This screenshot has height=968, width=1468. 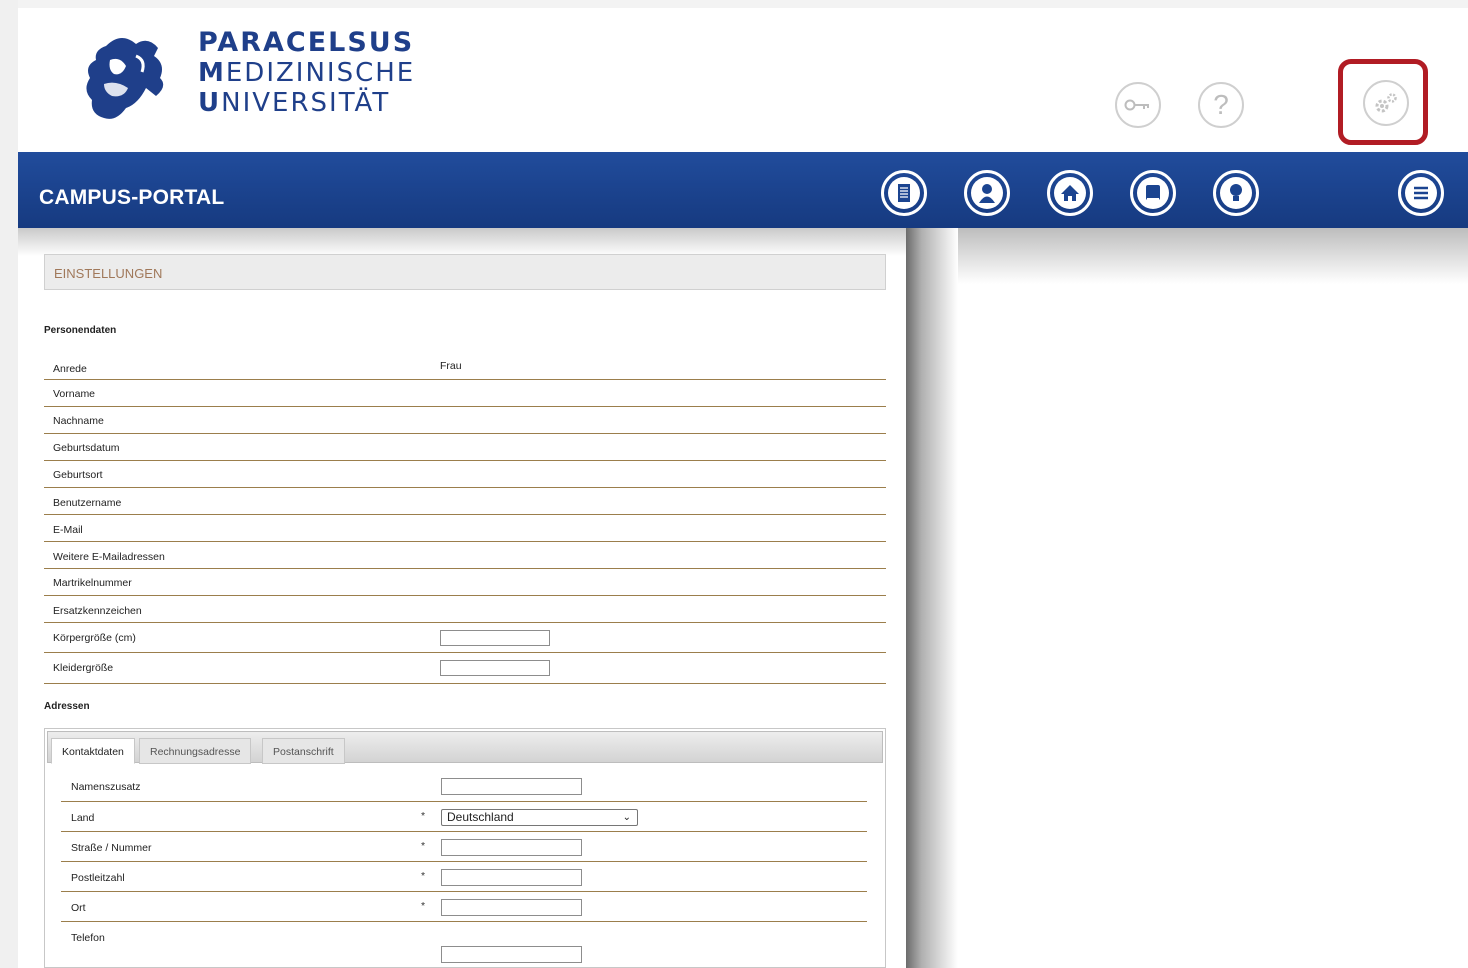 What do you see at coordinates (465, 420) in the screenshot?
I see `personal-row: Nachname` at bounding box center [465, 420].